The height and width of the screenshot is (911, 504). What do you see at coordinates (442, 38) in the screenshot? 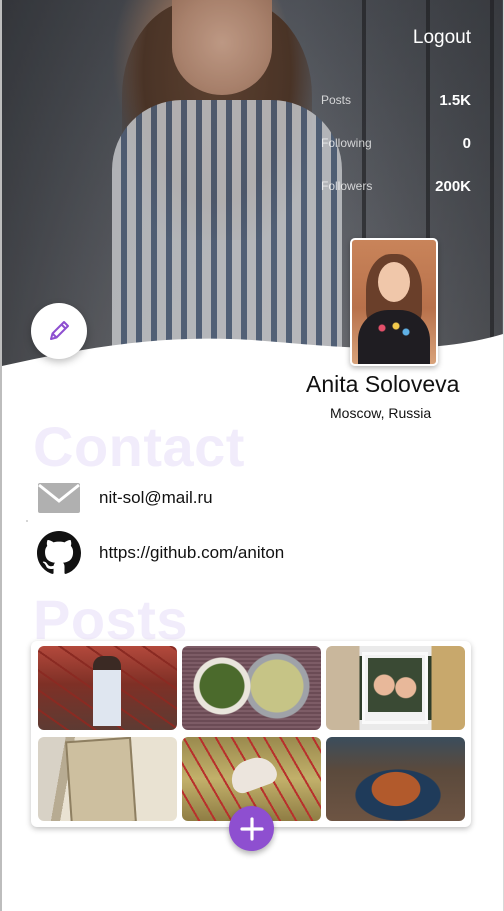
I see `logout-button: Logout` at bounding box center [442, 38].